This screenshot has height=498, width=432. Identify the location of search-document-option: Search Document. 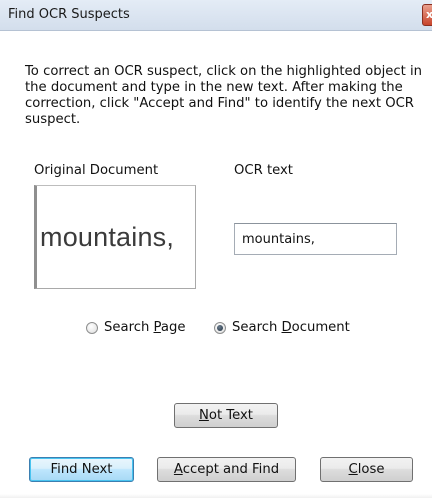
(282, 327).